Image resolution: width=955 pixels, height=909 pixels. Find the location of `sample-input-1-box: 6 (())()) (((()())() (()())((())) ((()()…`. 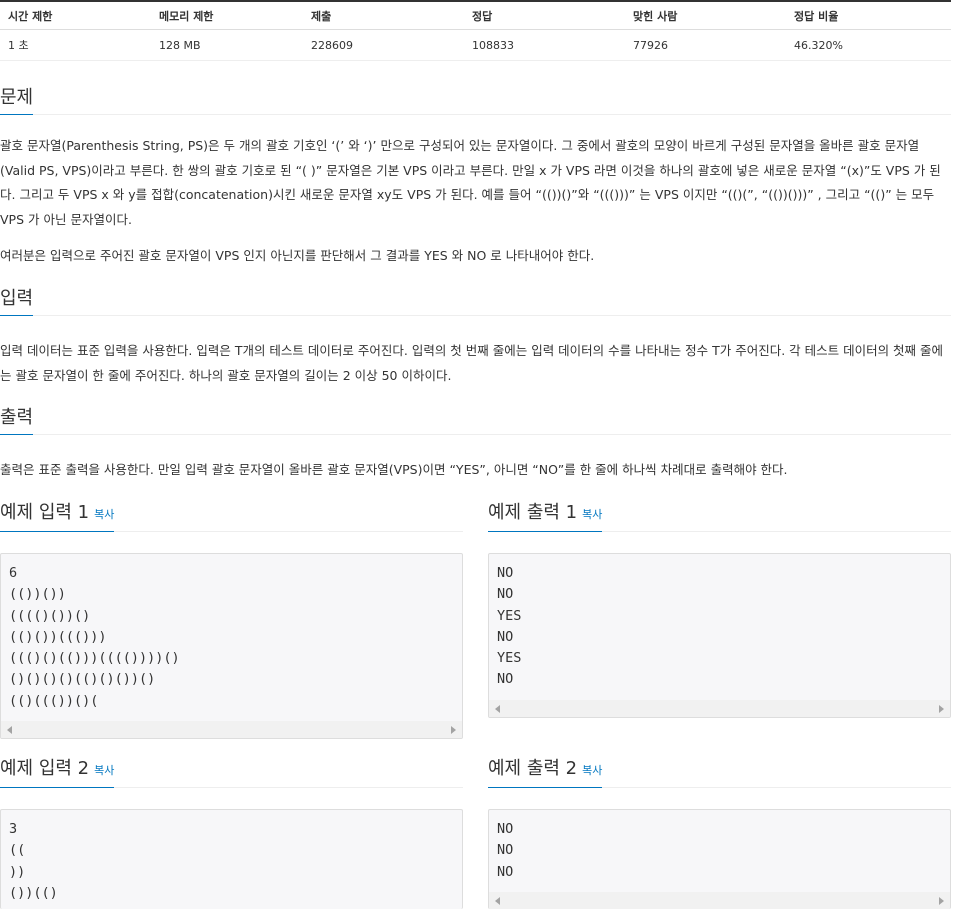

sample-input-1-box: 6 (())()) (((()())() (()())((())) ((()()… is located at coordinates (231, 646).